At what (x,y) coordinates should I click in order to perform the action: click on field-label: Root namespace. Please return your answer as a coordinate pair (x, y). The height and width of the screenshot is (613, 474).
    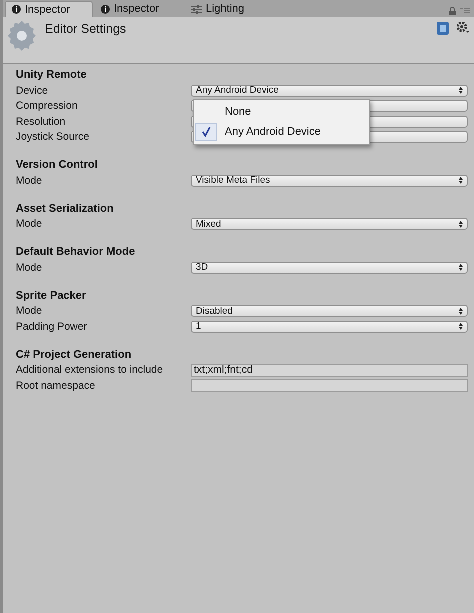
    Looking at the image, I should click on (56, 386).